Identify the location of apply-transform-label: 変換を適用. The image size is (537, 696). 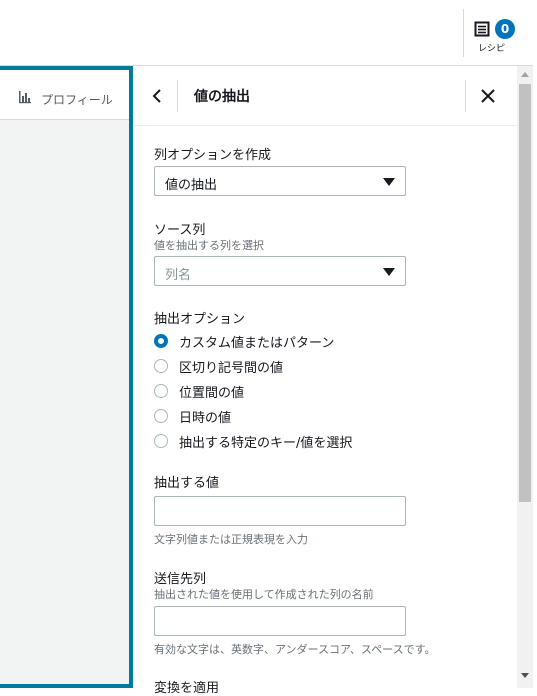
(187, 688).